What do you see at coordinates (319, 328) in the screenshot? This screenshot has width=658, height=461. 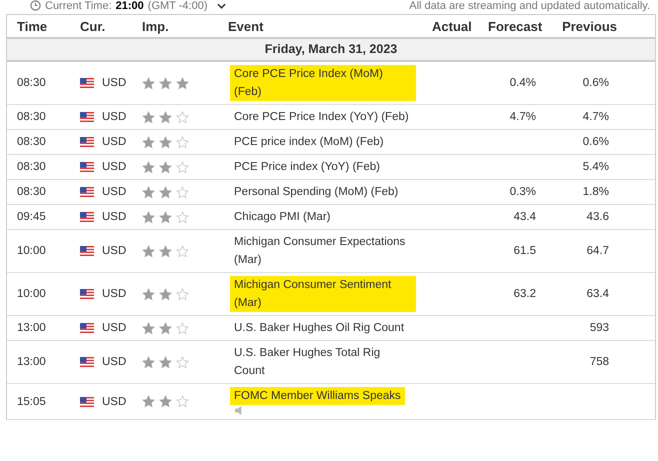 I see `event-name: U.S. Baker Hughes Oil Rig Count` at bounding box center [319, 328].